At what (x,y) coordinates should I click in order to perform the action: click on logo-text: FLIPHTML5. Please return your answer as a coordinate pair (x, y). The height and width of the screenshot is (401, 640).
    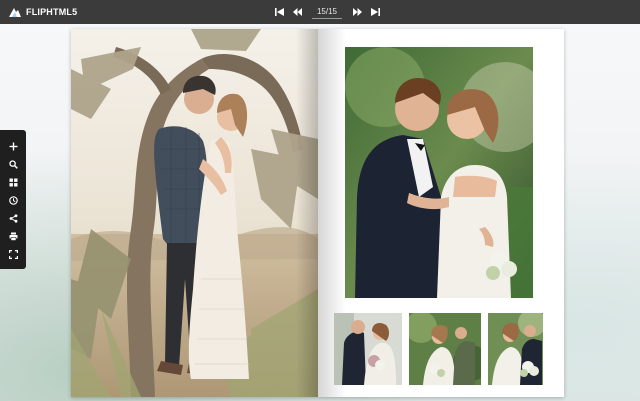
    Looking at the image, I should click on (52, 12).